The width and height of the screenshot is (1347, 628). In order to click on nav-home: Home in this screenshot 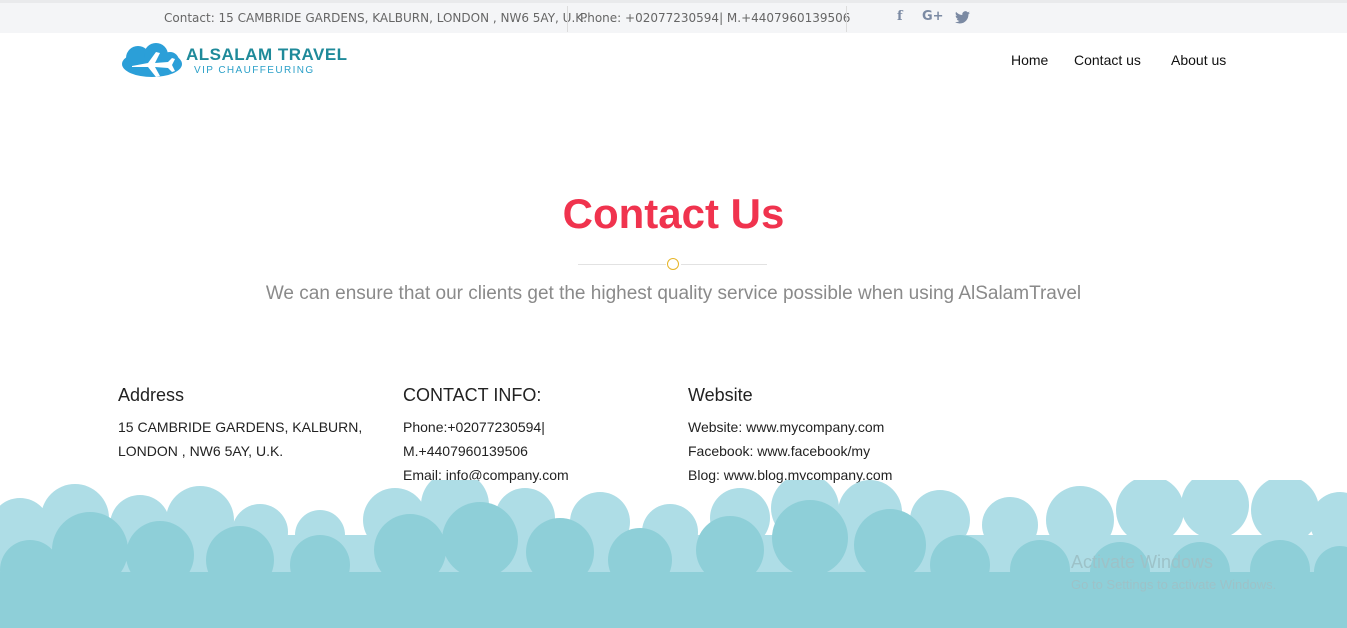, I will do `click(1029, 60)`.